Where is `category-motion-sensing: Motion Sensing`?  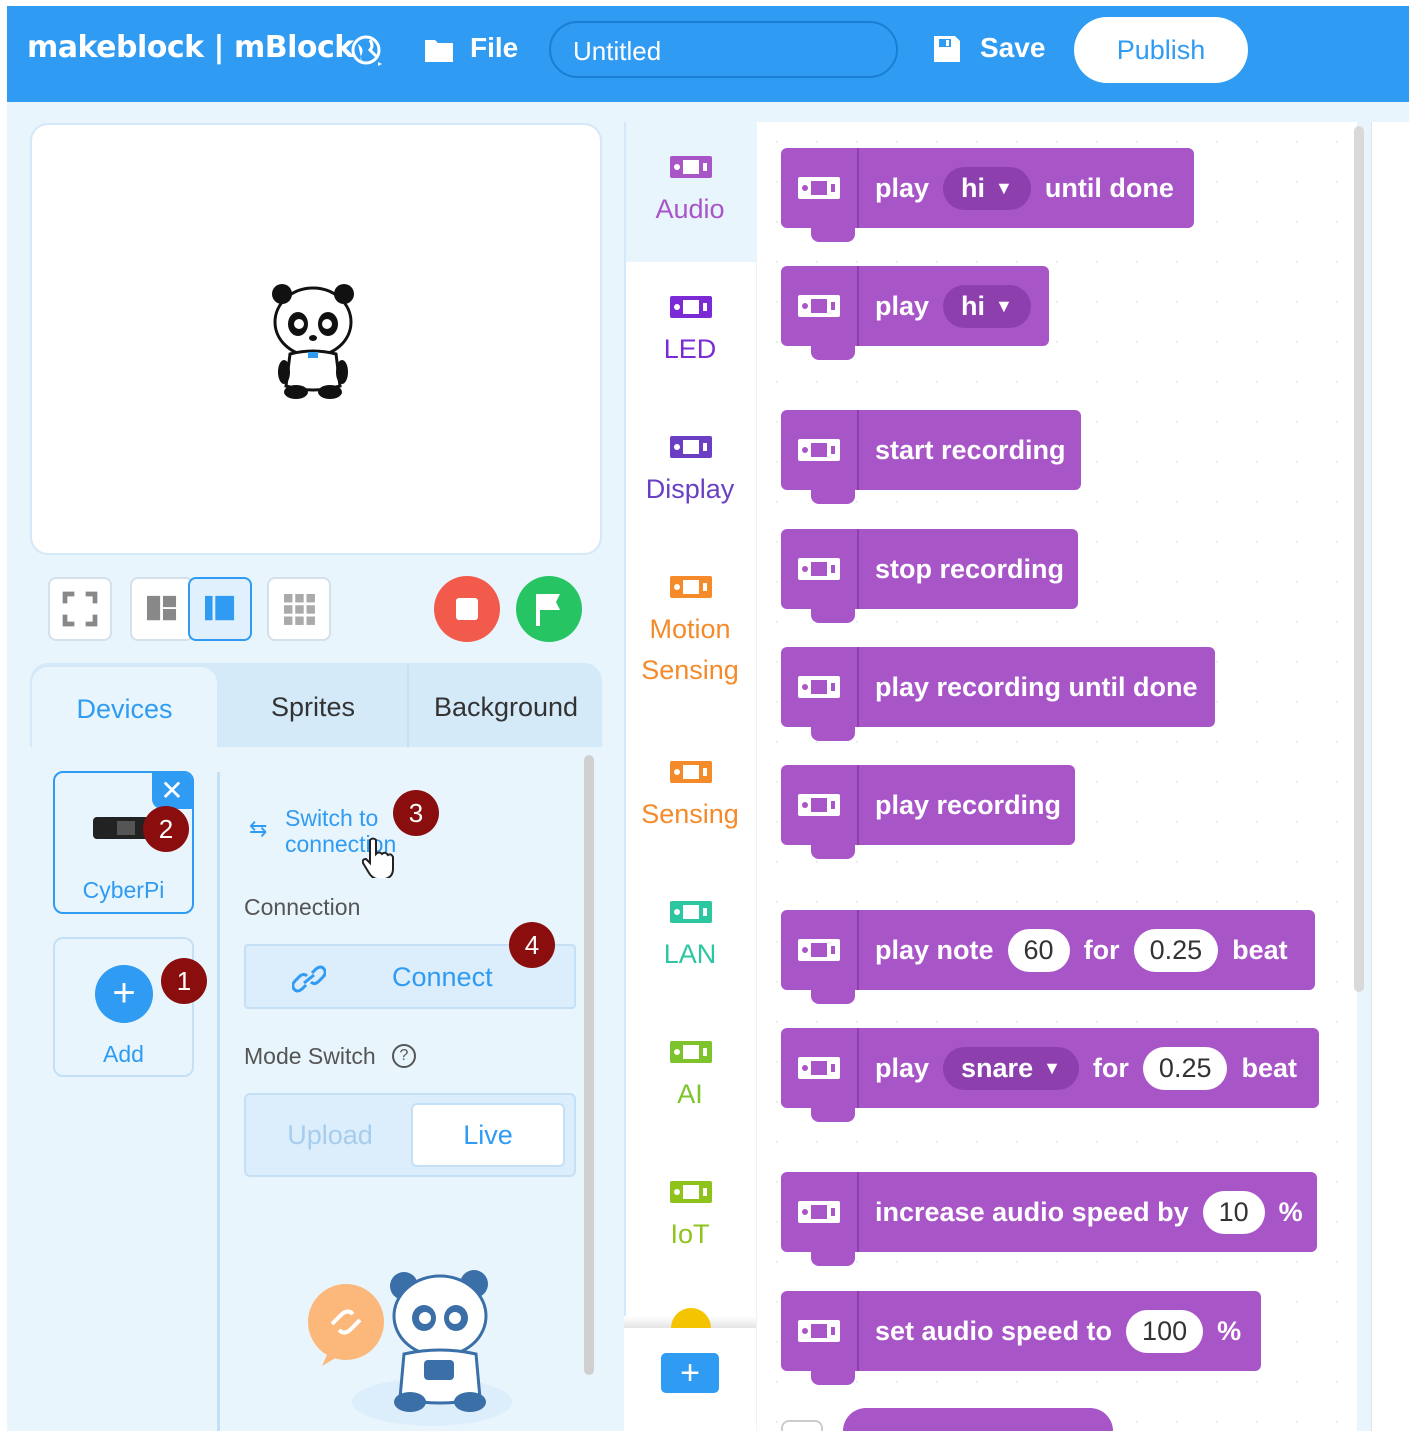
category-motion-sensing: Motion Sensing is located at coordinates (690, 650).